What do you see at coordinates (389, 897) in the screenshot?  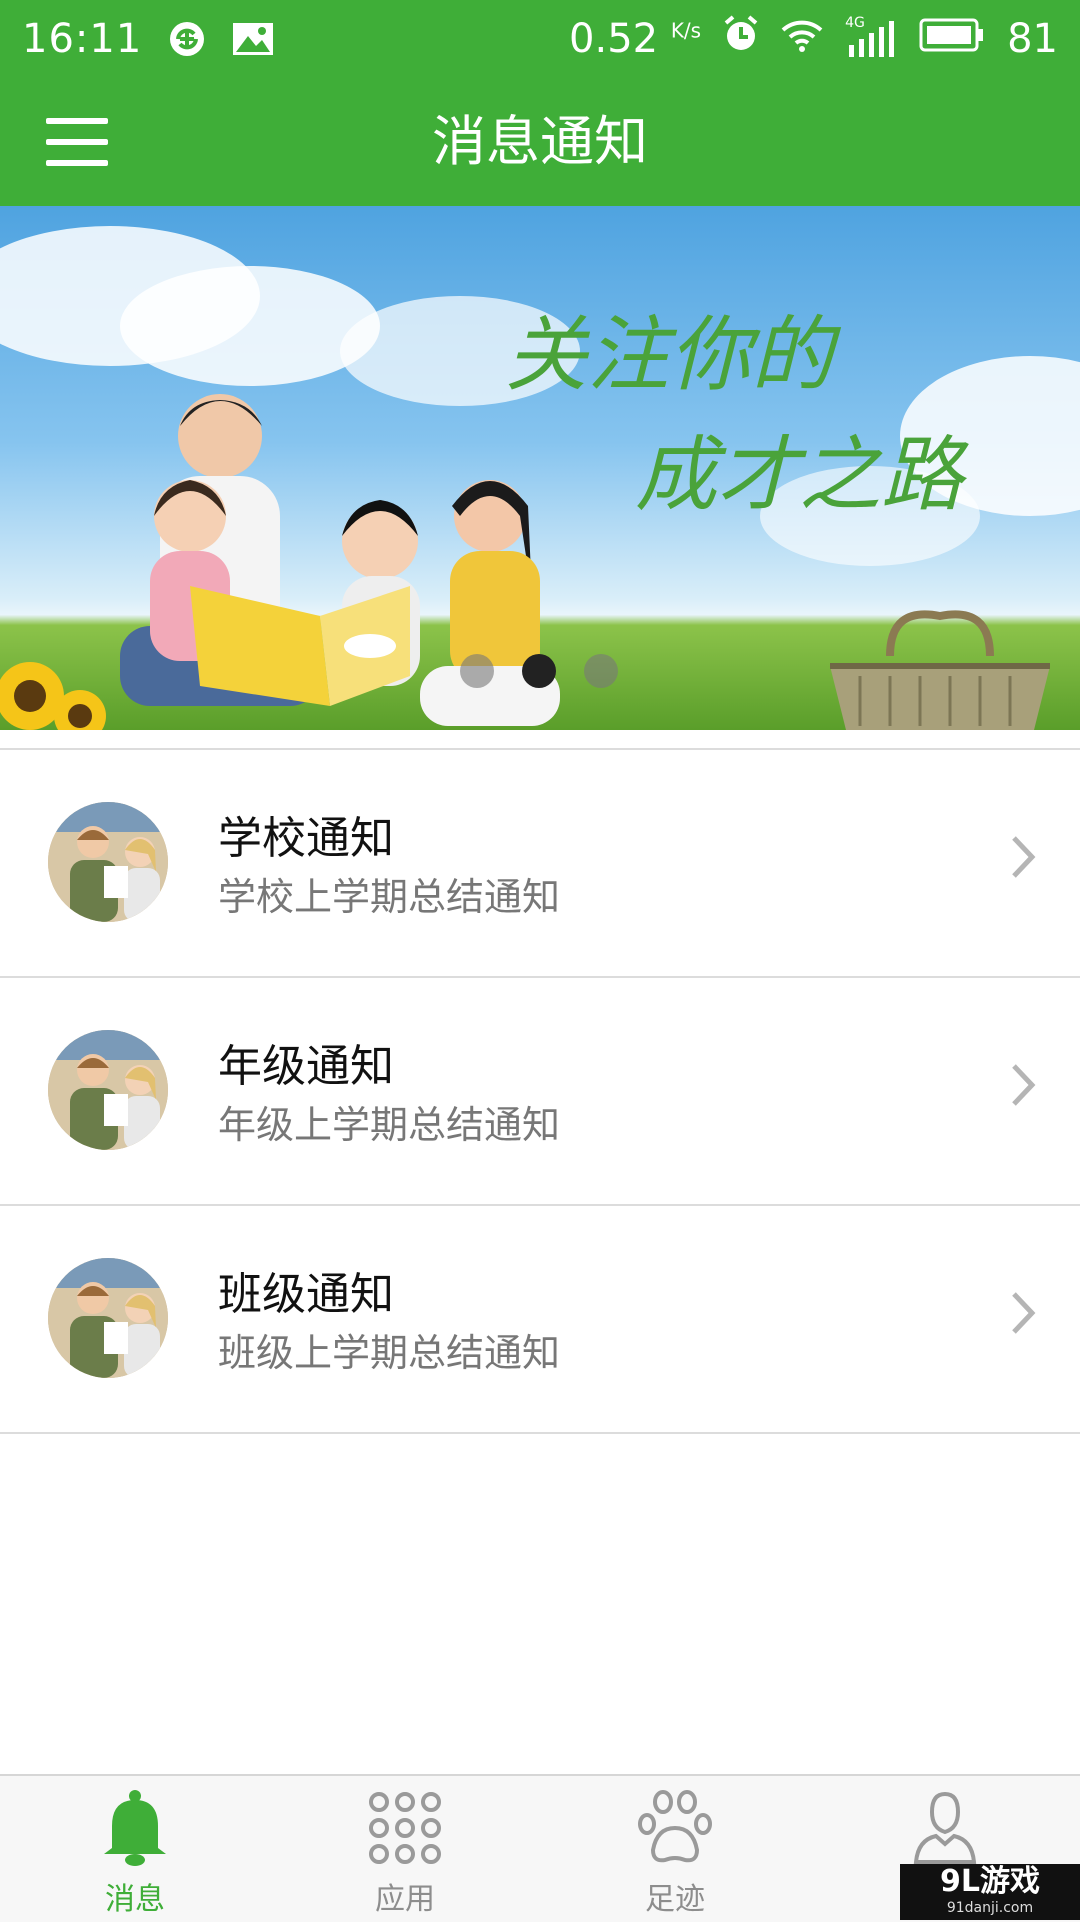 I see `notice-subtitle: 学校上学期总结通知` at bounding box center [389, 897].